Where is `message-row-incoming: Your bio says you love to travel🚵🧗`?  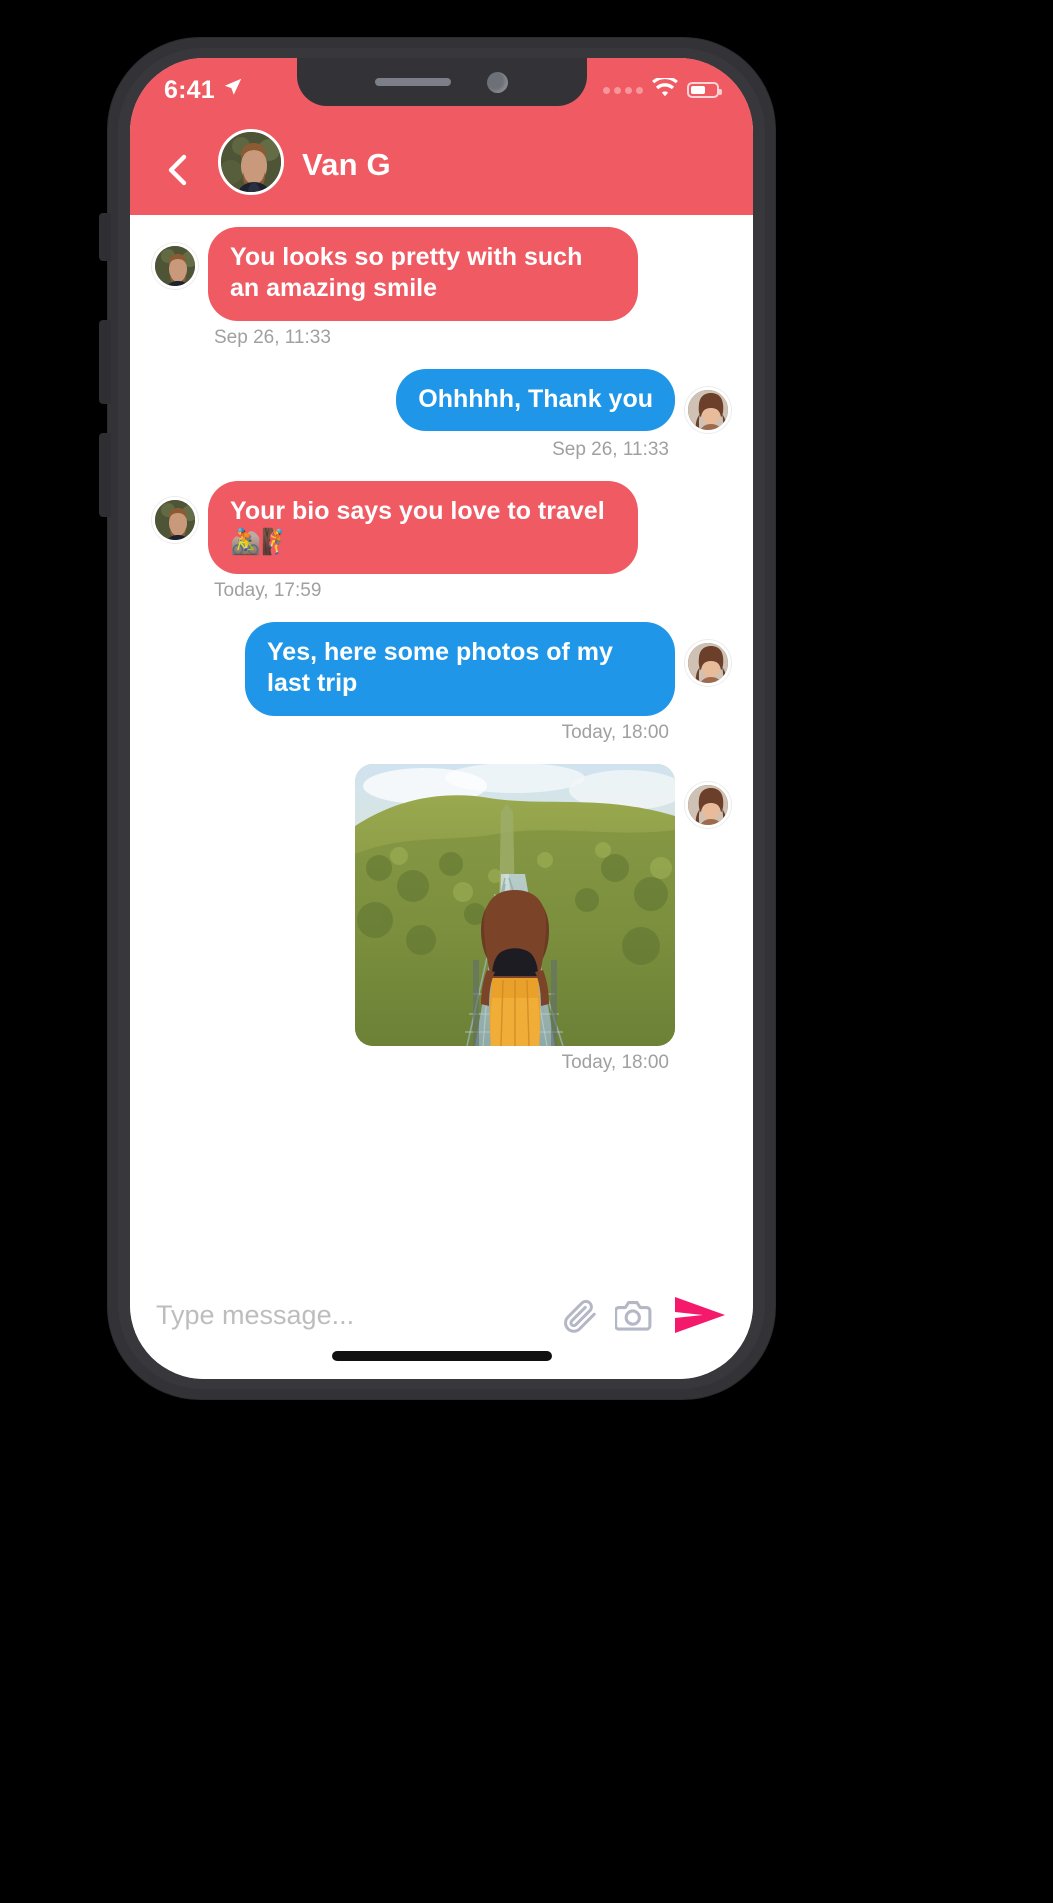 message-row-incoming: Your bio says you love to travel🚵🧗 is located at coordinates (441, 527).